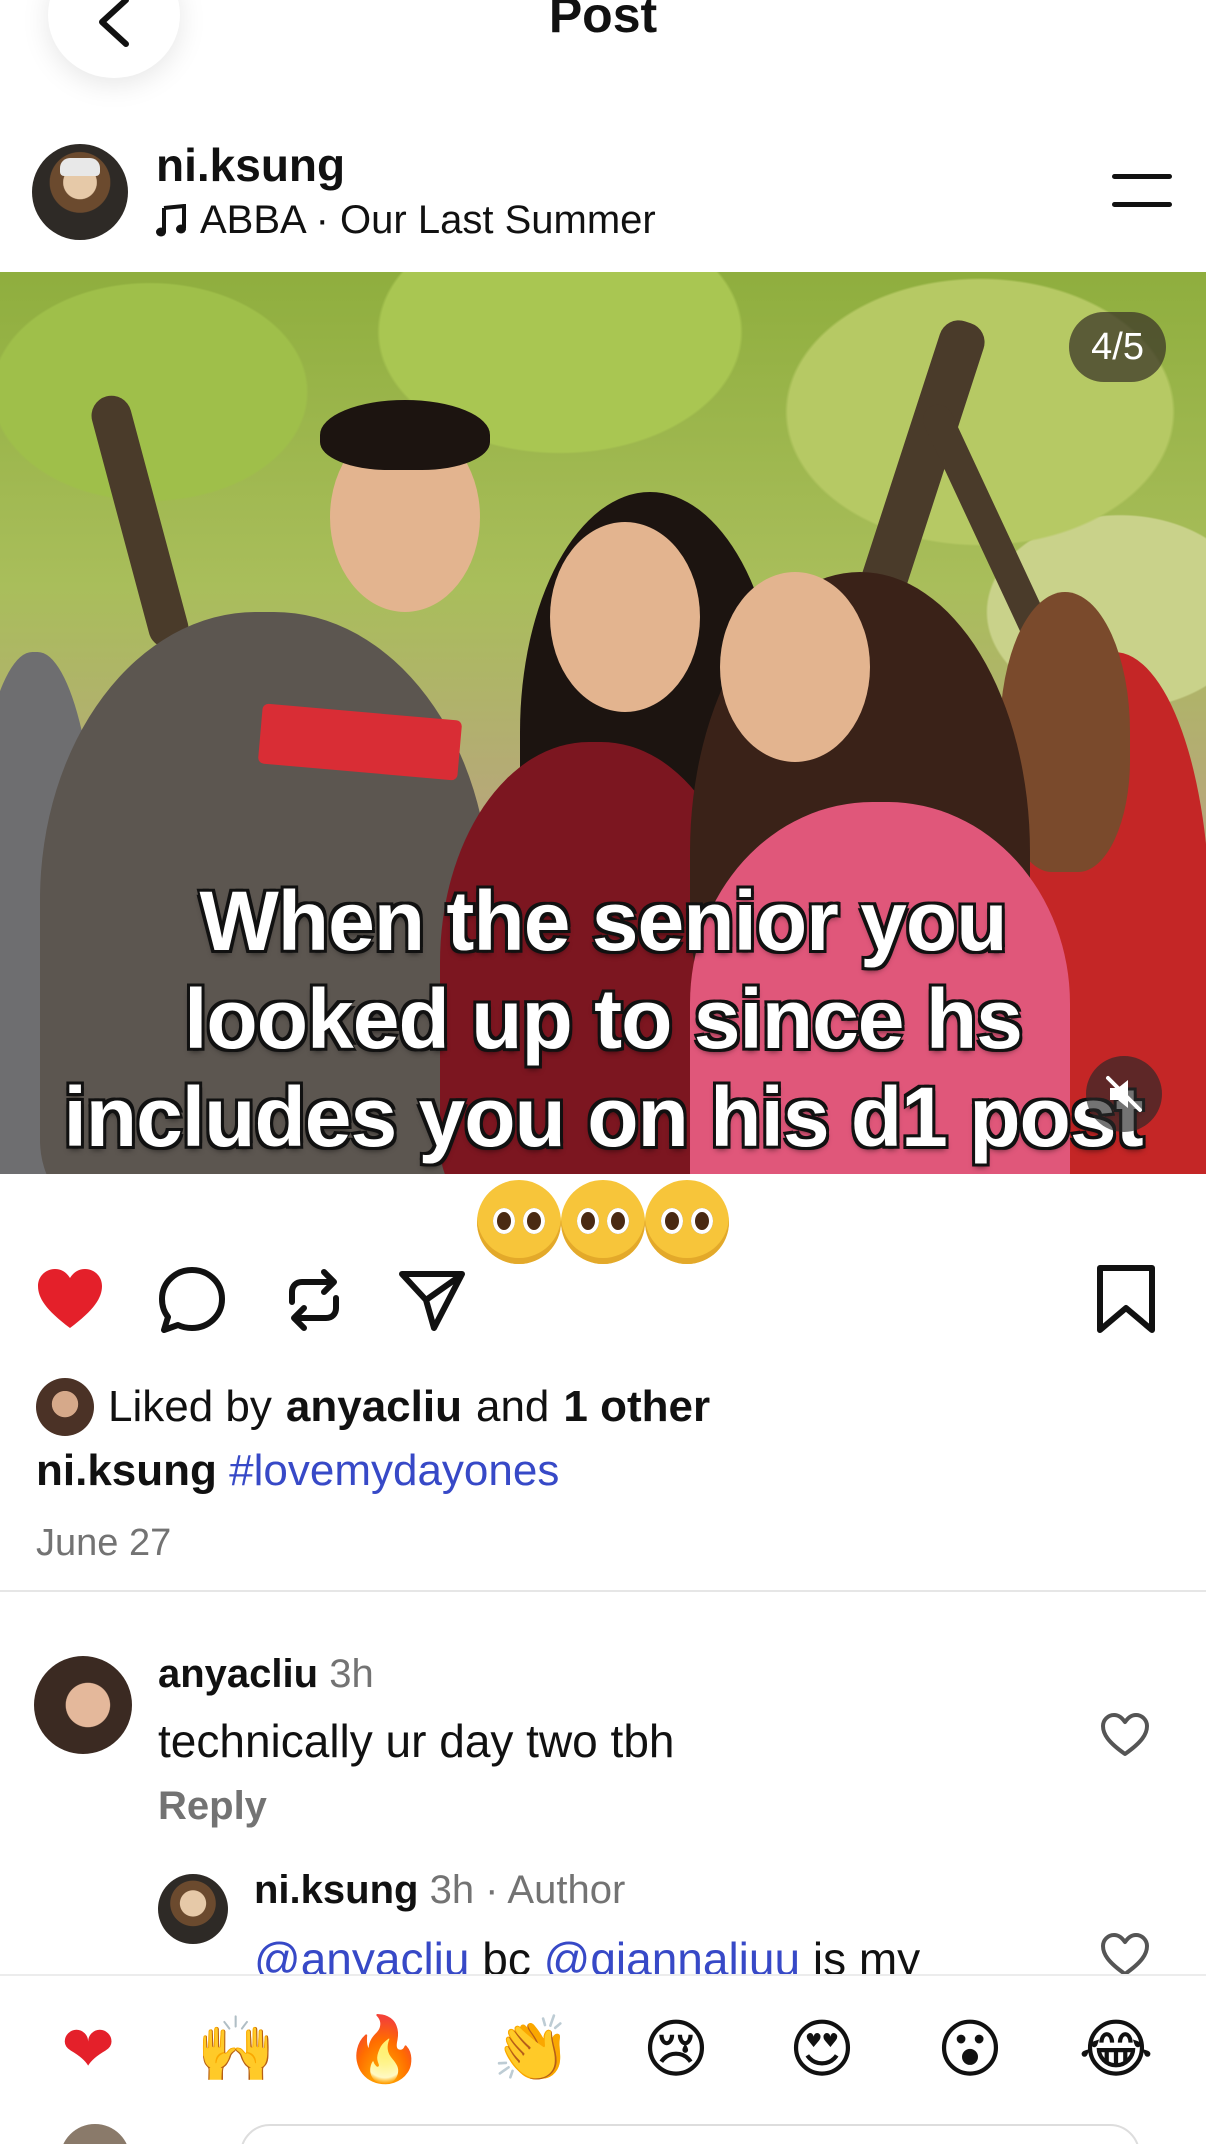 The height and width of the screenshot is (2144, 1206). Describe the element at coordinates (428, 220) in the screenshot. I see `music-label: ABBA · Our Last Summer` at that location.